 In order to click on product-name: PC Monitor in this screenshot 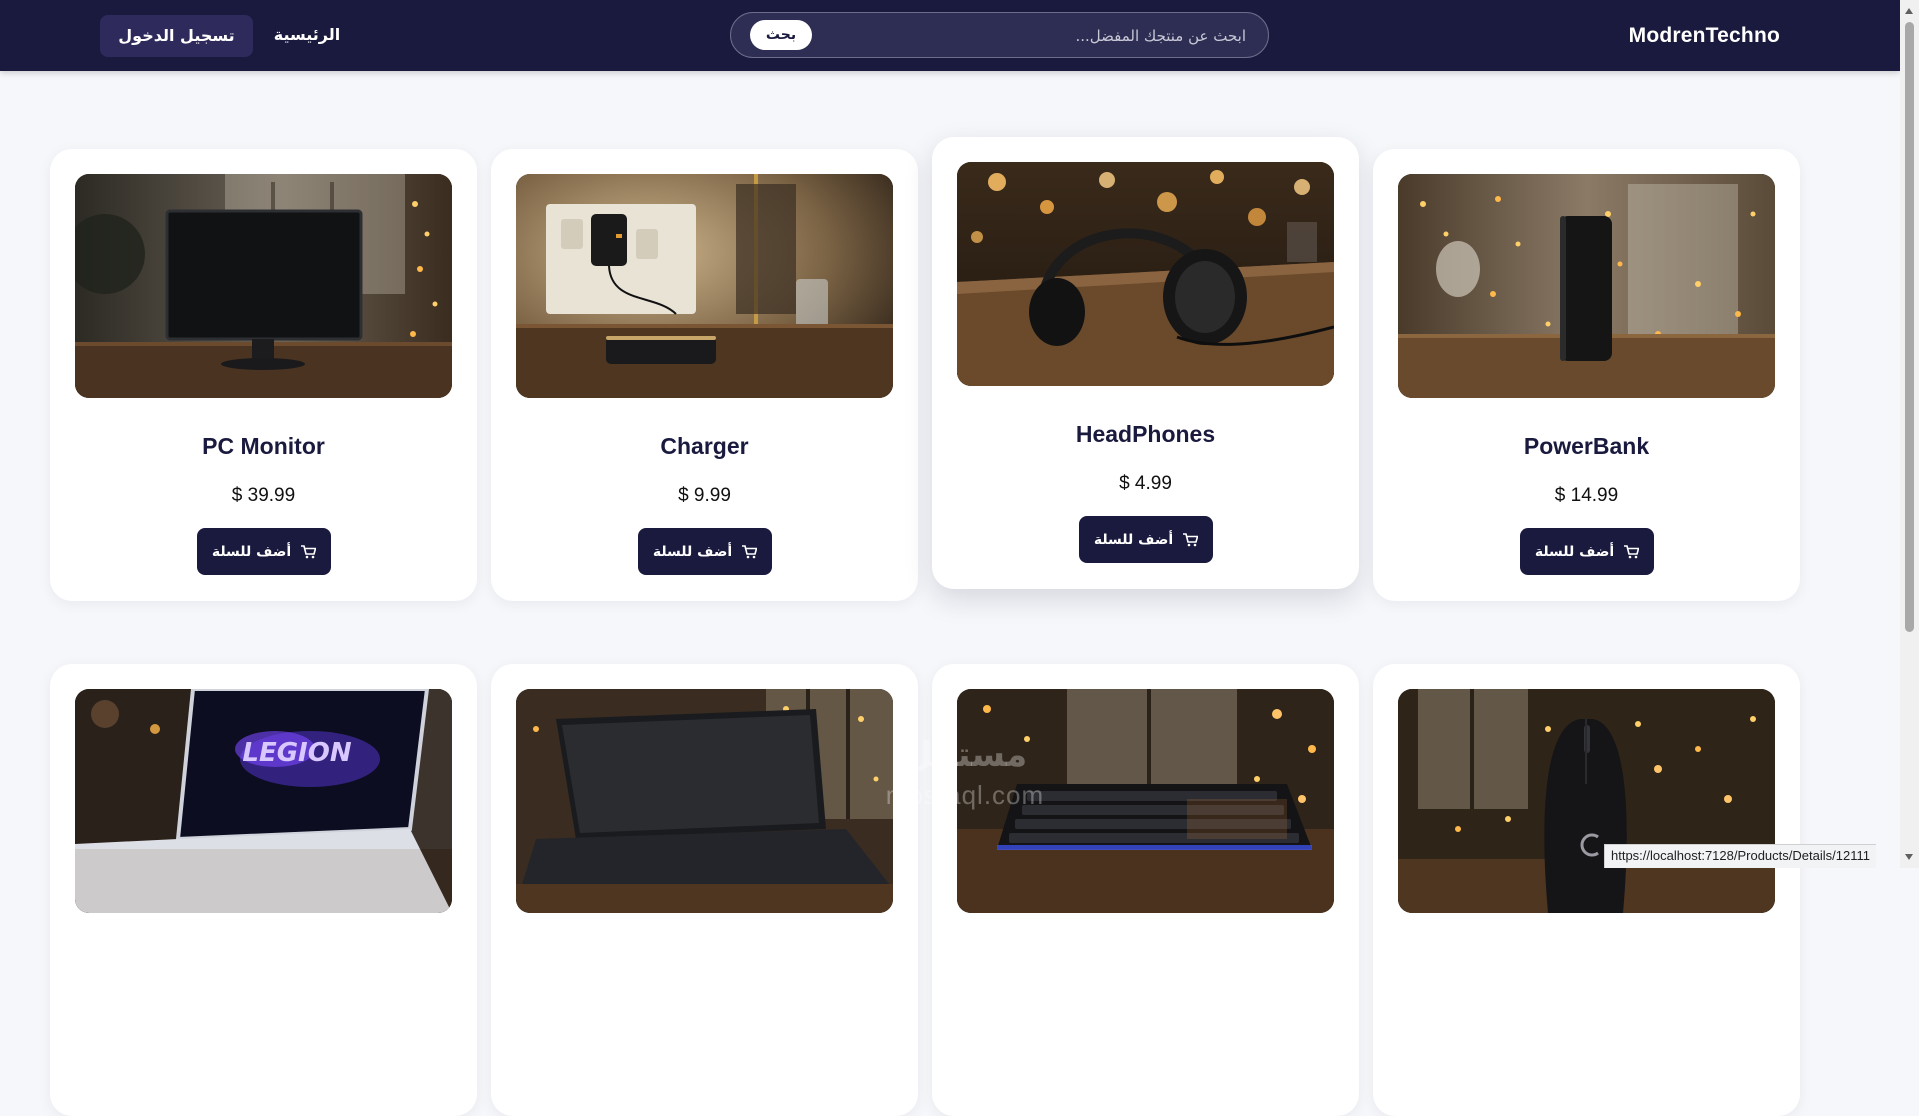, I will do `click(263, 446)`.